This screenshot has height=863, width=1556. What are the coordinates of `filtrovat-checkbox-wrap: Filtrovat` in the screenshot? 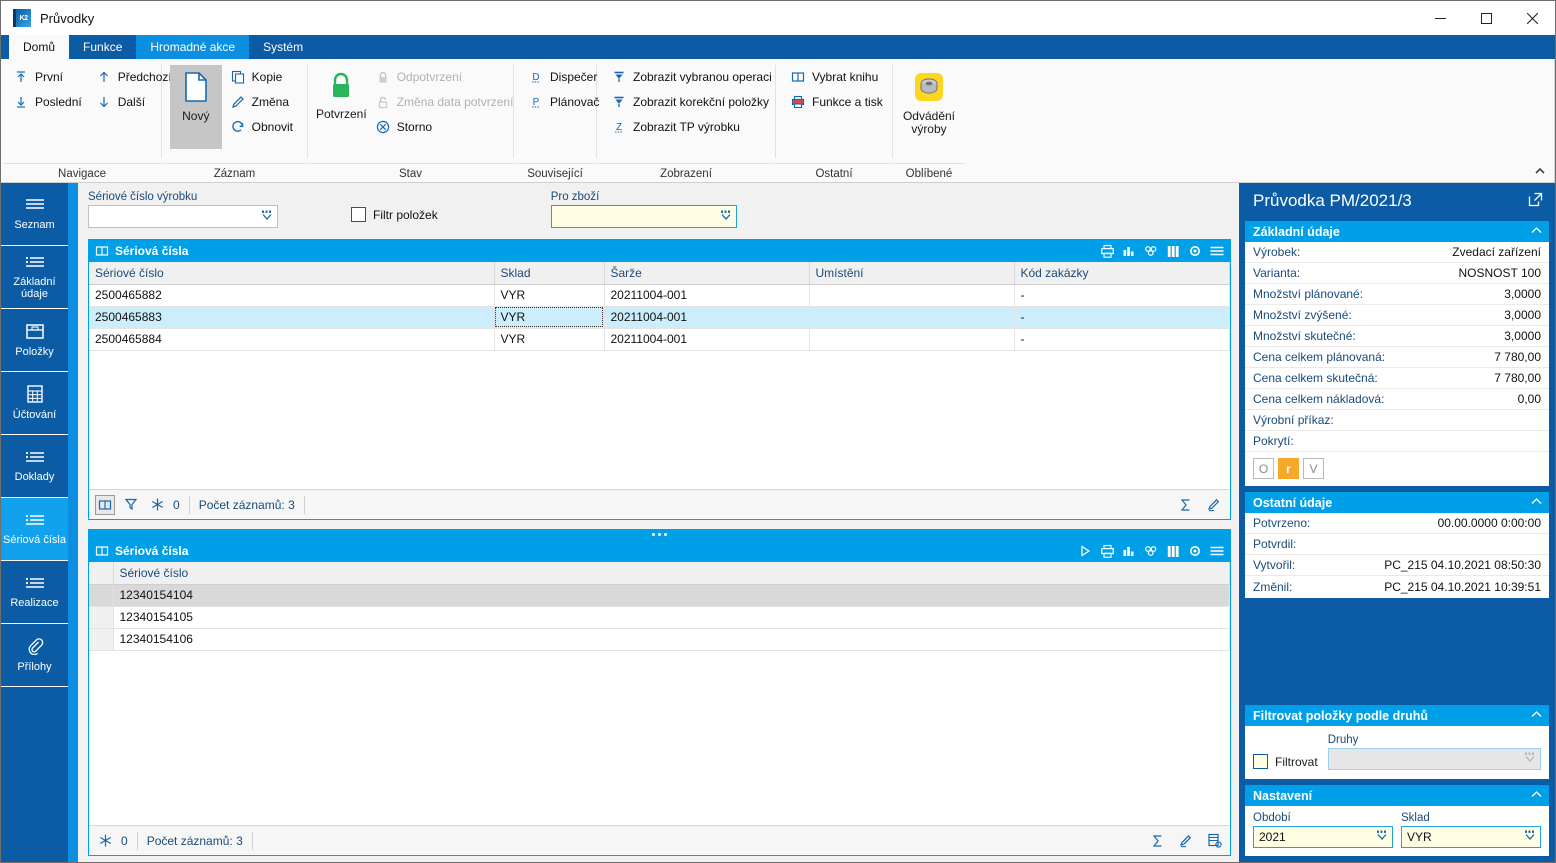 It's located at (1285, 762).